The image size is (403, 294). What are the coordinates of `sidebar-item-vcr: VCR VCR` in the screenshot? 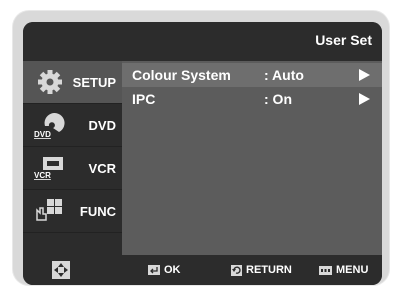 It's located at (72, 168).